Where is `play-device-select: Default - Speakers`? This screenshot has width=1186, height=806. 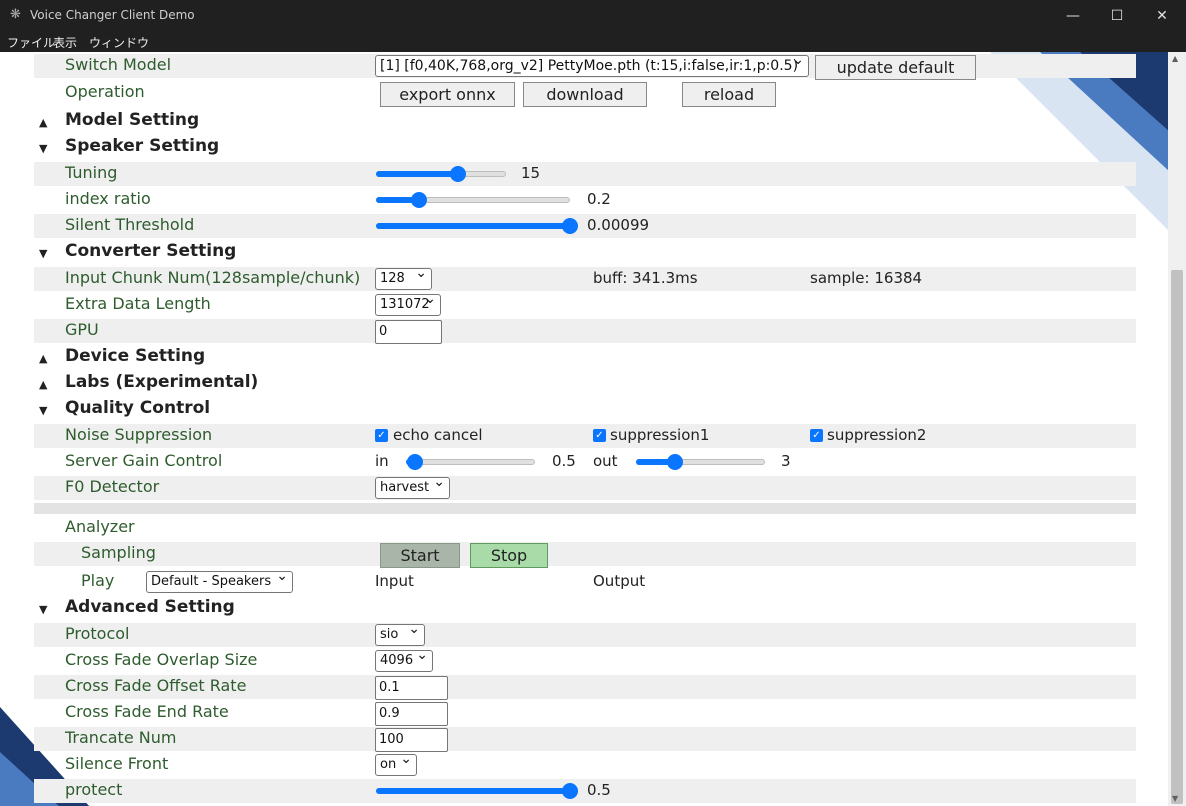 play-device-select: Default - Speakers is located at coordinates (219, 582).